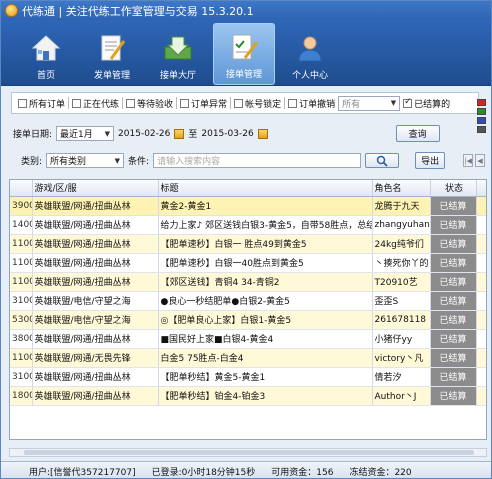 This screenshot has width=492, height=479. I want to click on category-value: 所有类别, so click(68, 162).